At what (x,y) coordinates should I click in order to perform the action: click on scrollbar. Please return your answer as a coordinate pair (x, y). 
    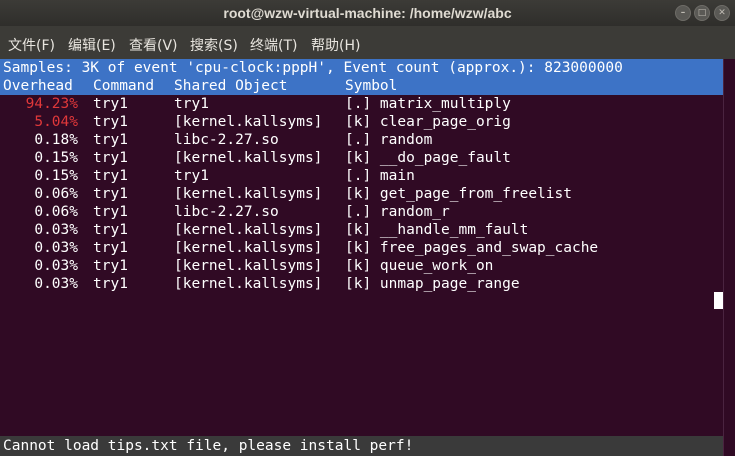
    Looking at the image, I should click on (729, 257).